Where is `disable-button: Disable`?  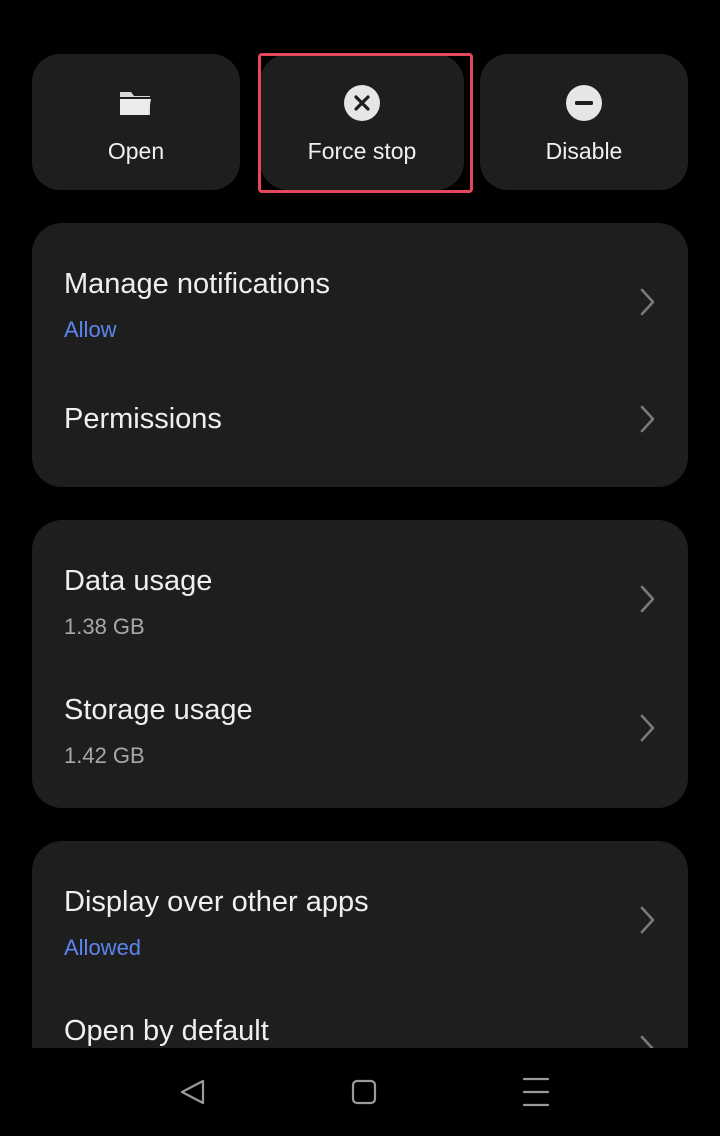 disable-button: Disable is located at coordinates (584, 122).